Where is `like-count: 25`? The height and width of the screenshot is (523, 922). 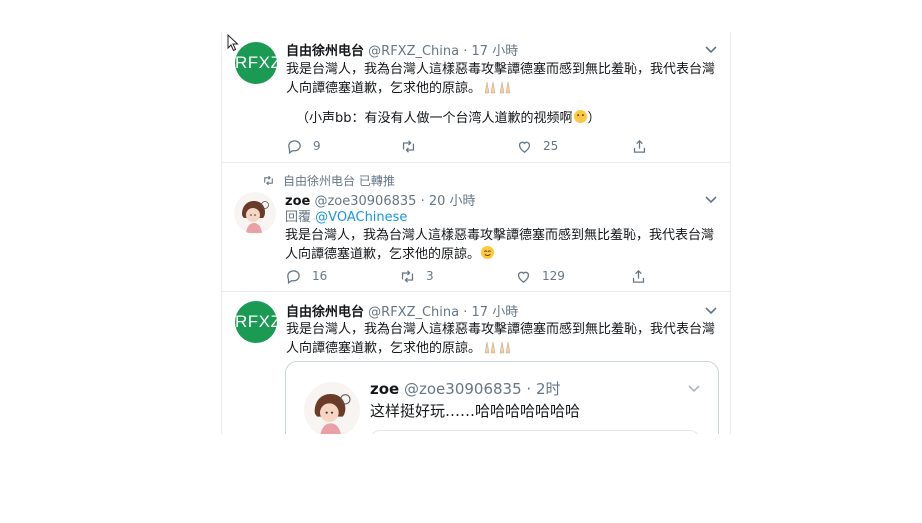 like-count: 25 is located at coordinates (551, 146).